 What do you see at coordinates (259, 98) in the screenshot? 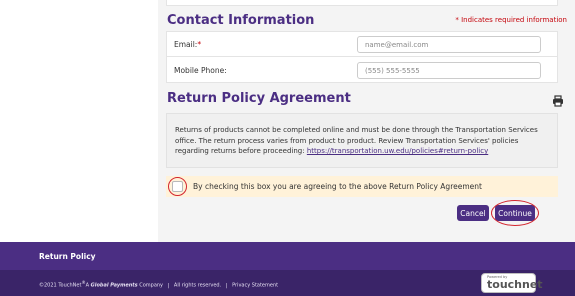
I see `return-policy-title: Return Policy Agreement` at bounding box center [259, 98].